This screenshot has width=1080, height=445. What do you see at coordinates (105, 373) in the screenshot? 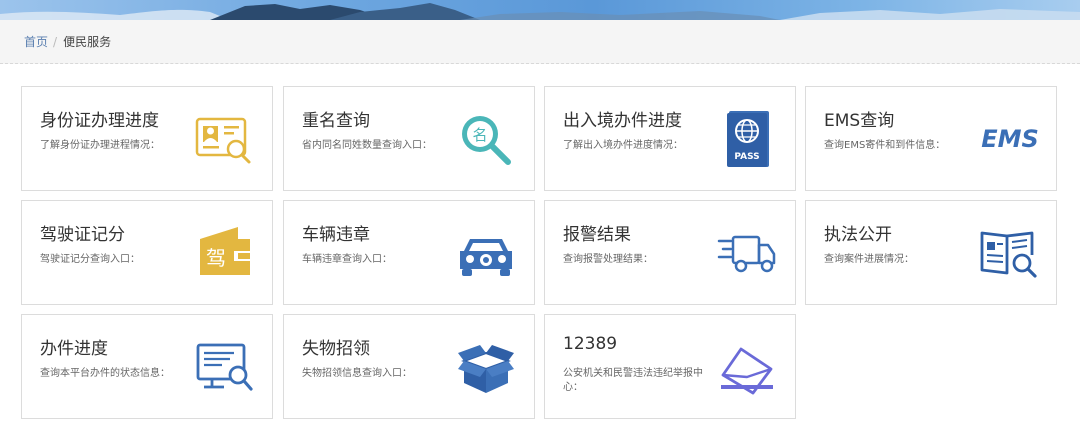
I see `service-desc: 查询本平台办件的状态信息：` at bounding box center [105, 373].